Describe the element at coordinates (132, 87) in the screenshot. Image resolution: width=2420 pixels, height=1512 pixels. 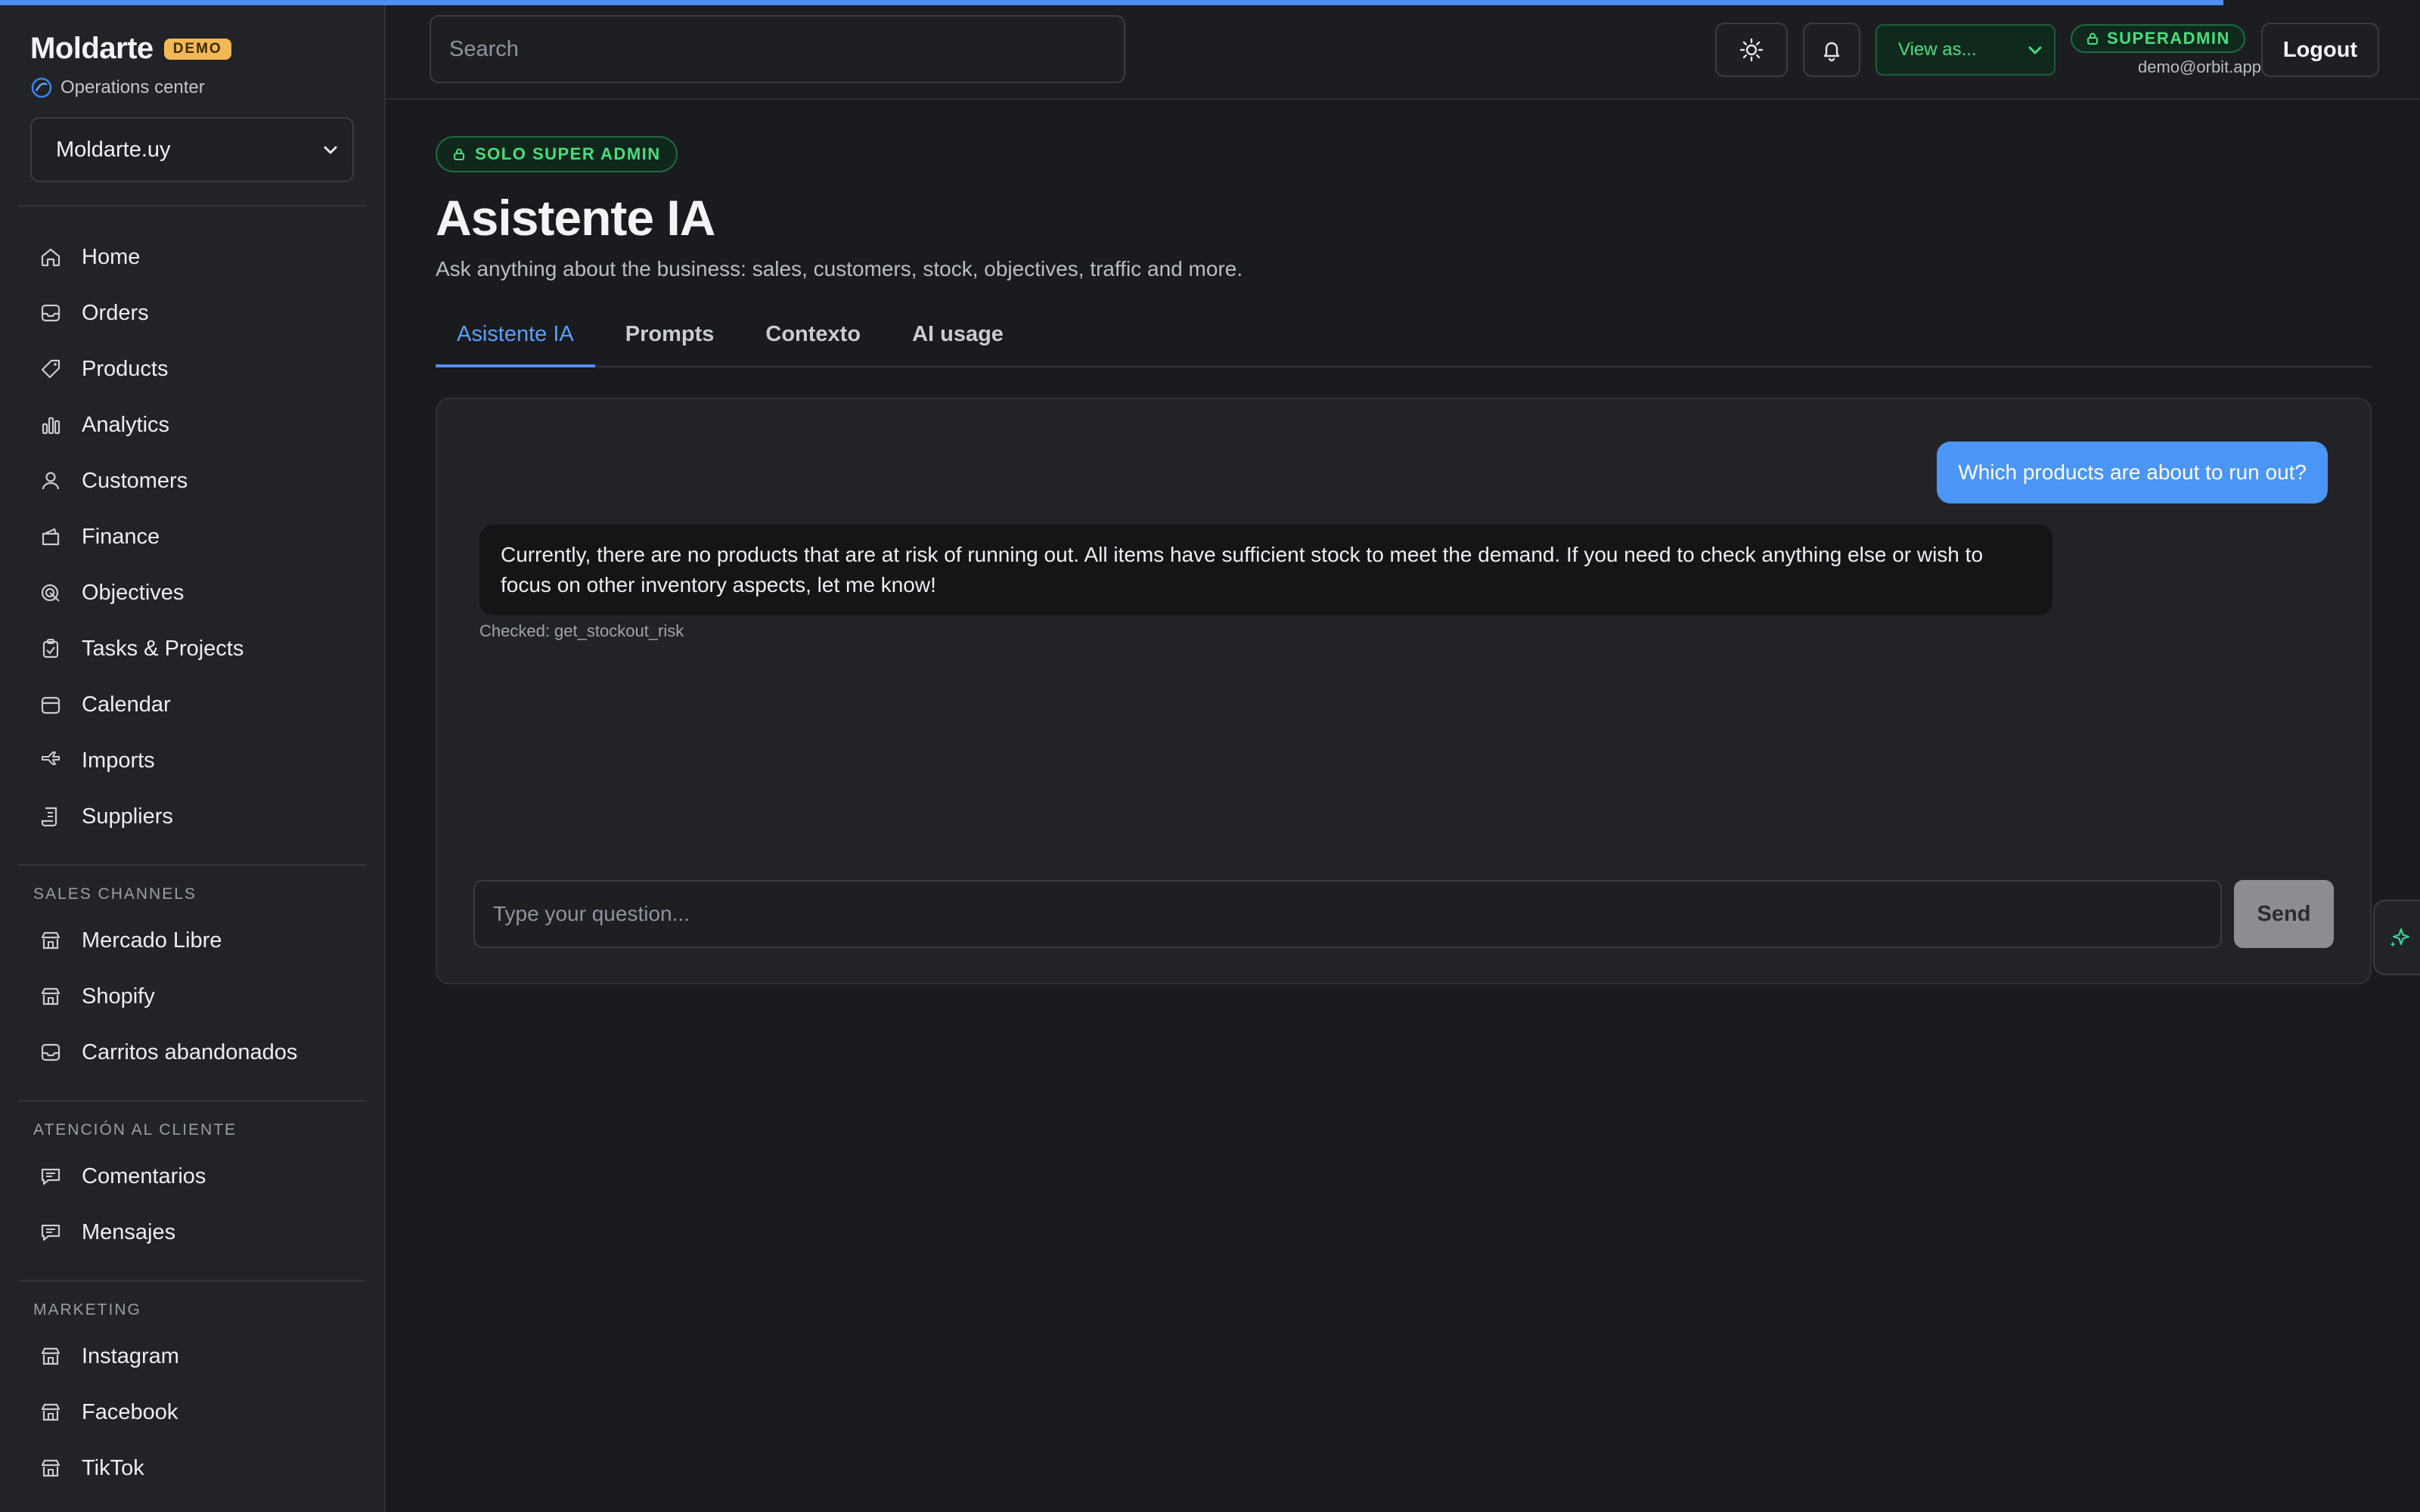
I see `brand-subtitle: Operations center` at that location.